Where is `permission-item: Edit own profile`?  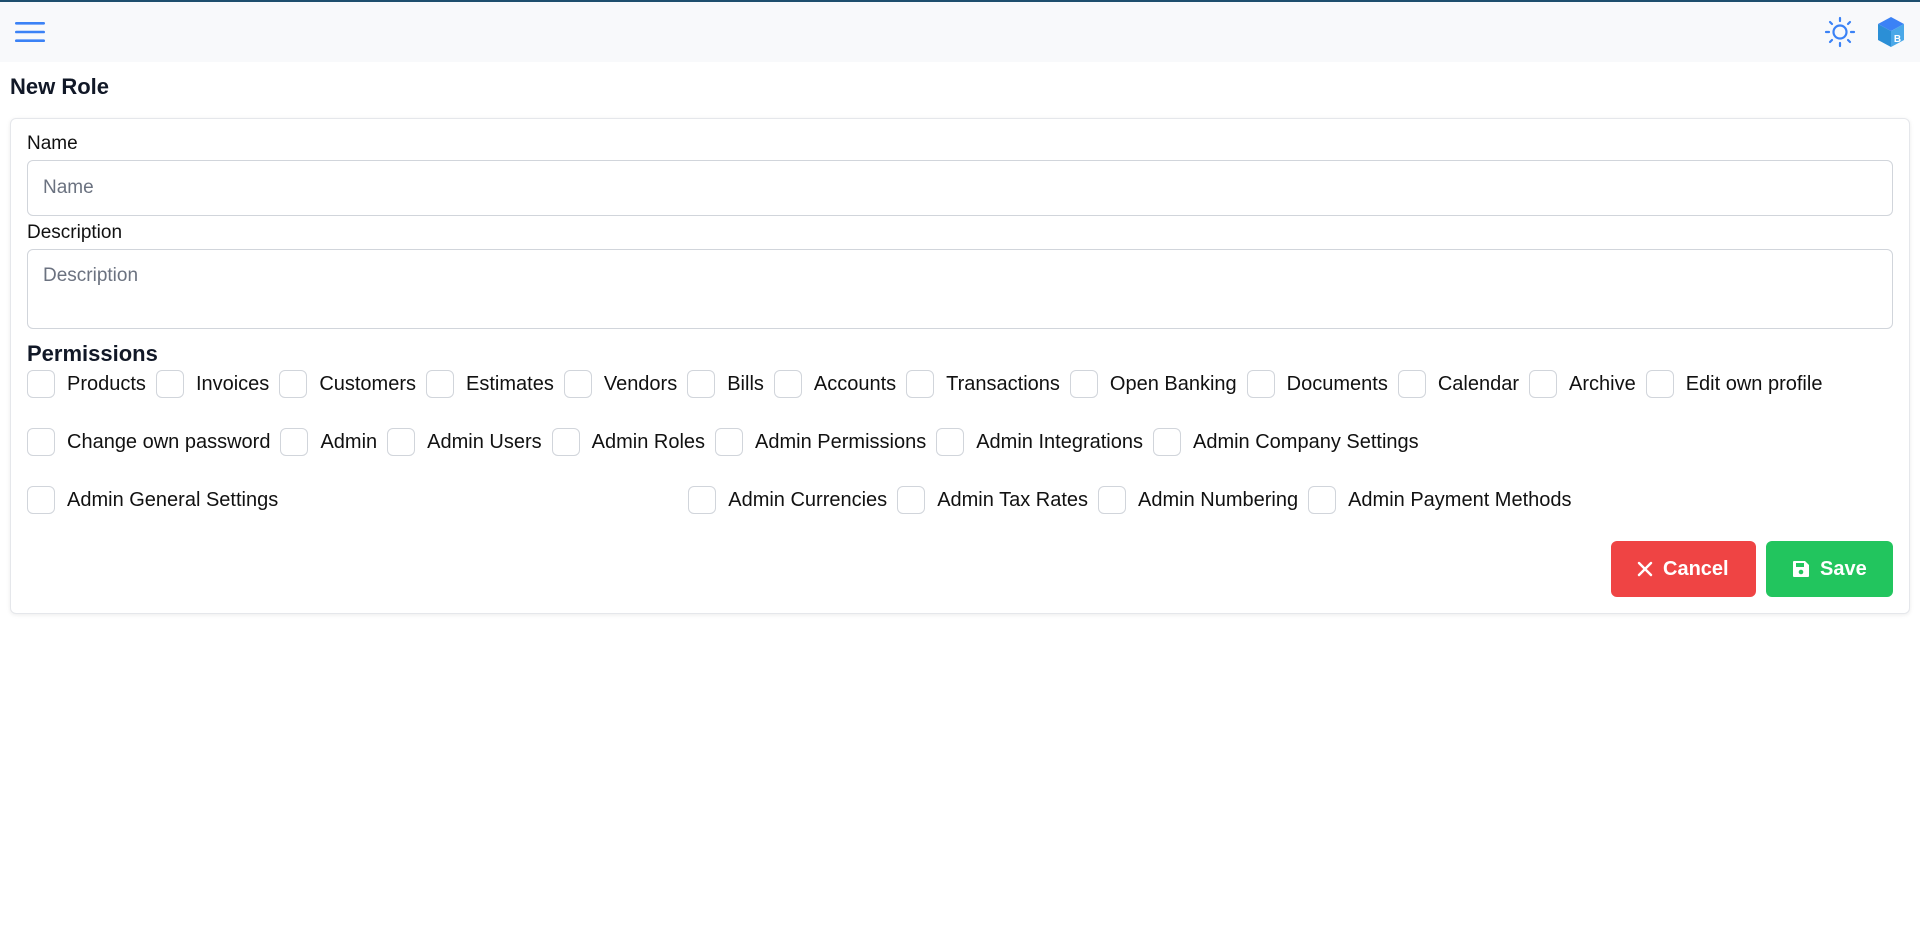 permission-item: Edit own profile is located at coordinates (1734, 384).